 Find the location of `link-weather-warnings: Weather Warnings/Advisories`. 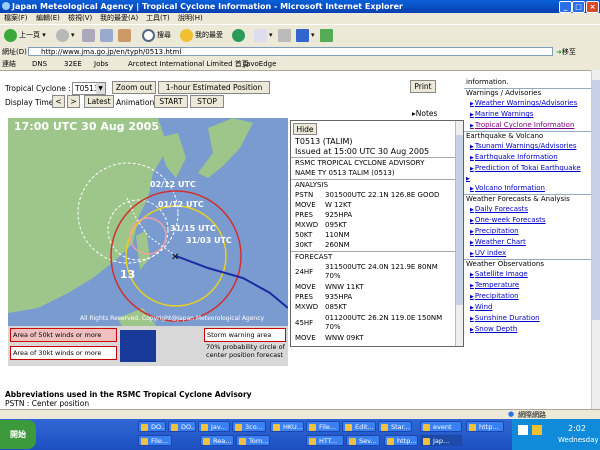

link-weather-warnings: Weather Warnings/Advisories is located at coordinates (523, 103).